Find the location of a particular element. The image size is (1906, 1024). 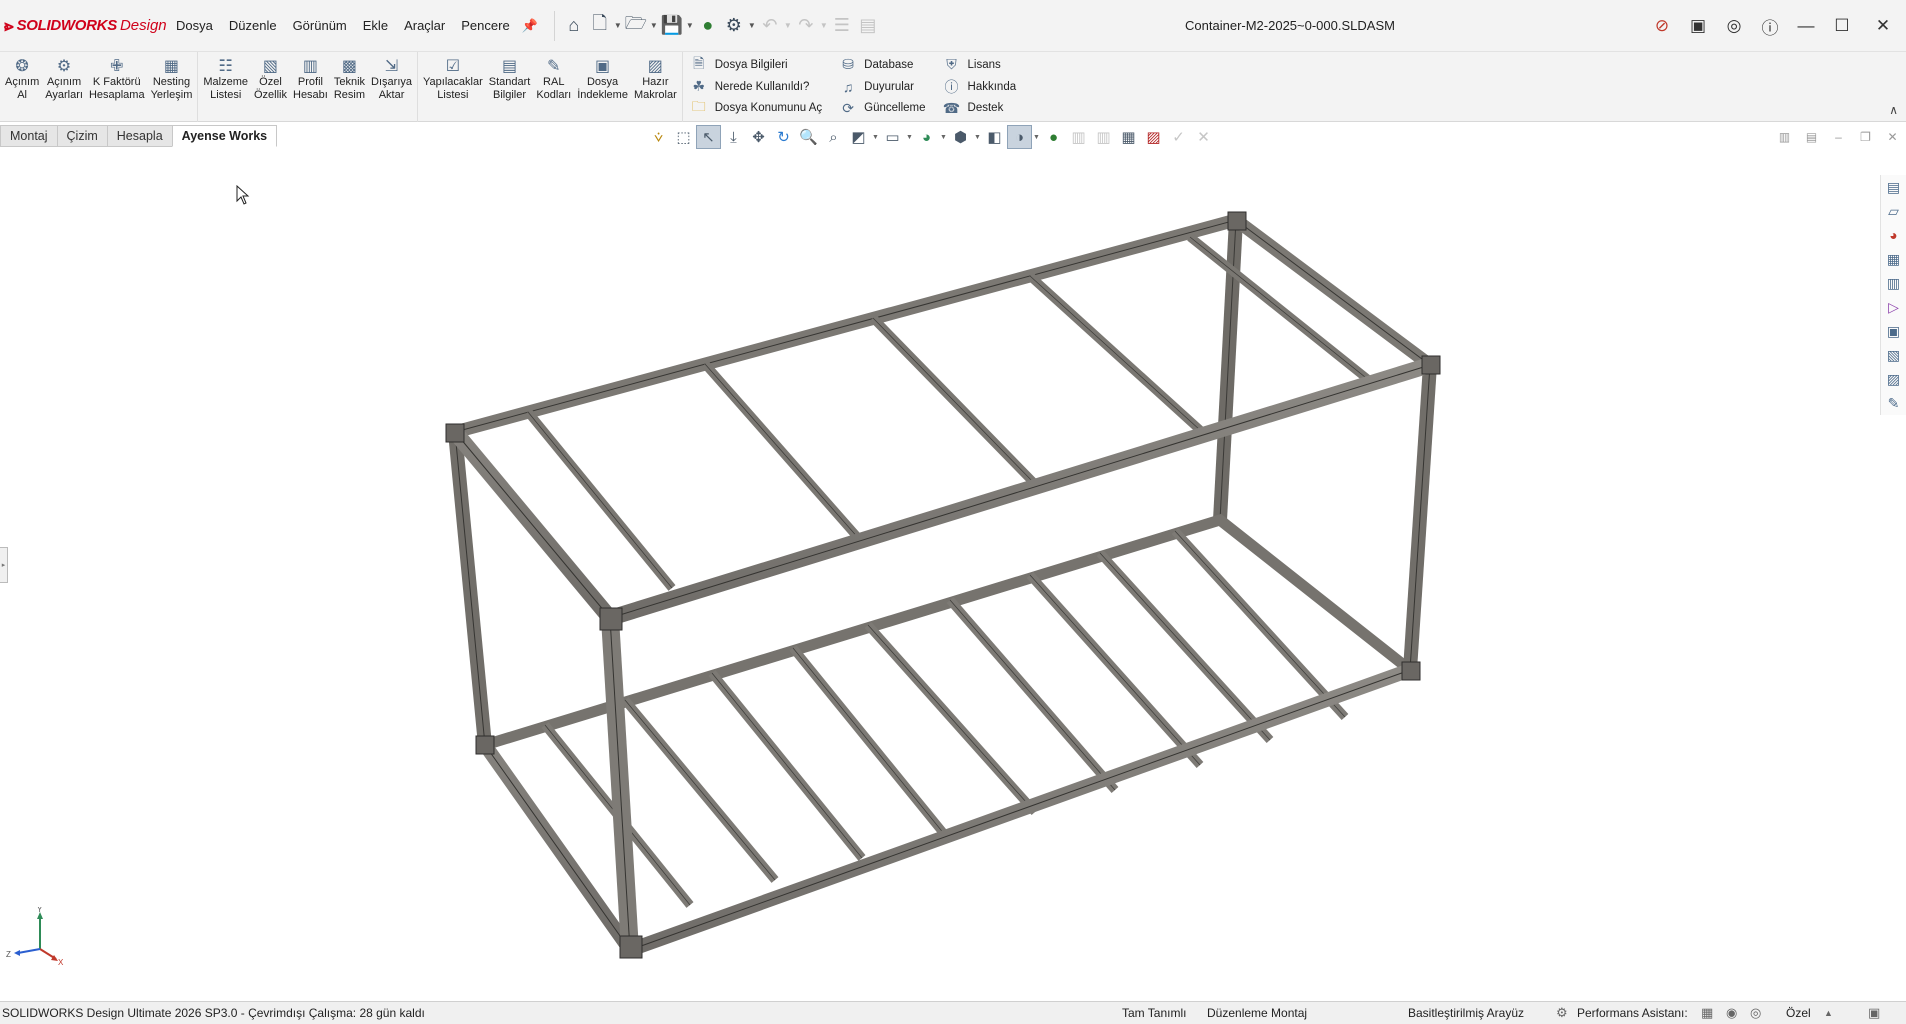

tile-right-icon: ▤ is located at coordinates (1811, 137).